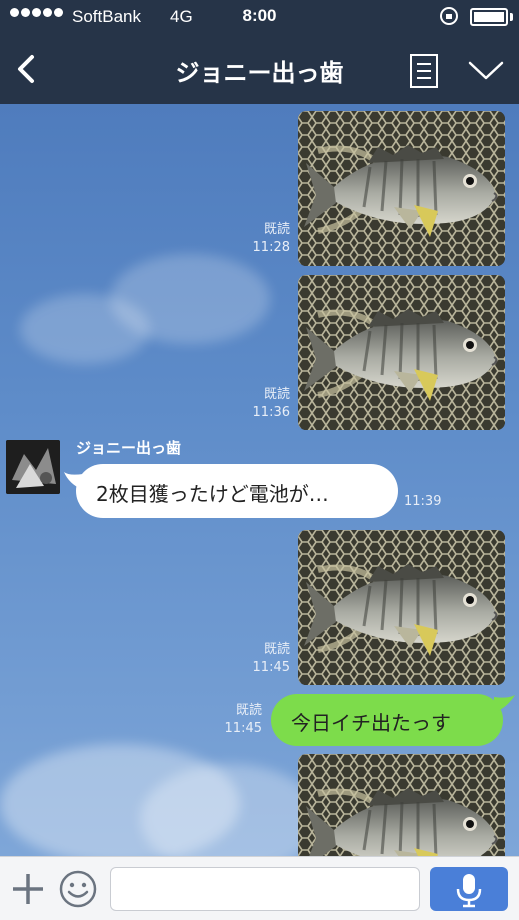  What do you see at coordinates (387, 720) in the screenshot?
I see `outgoing-message-bubble: 今日イチ出たっす` at bounding box center [387, 720].